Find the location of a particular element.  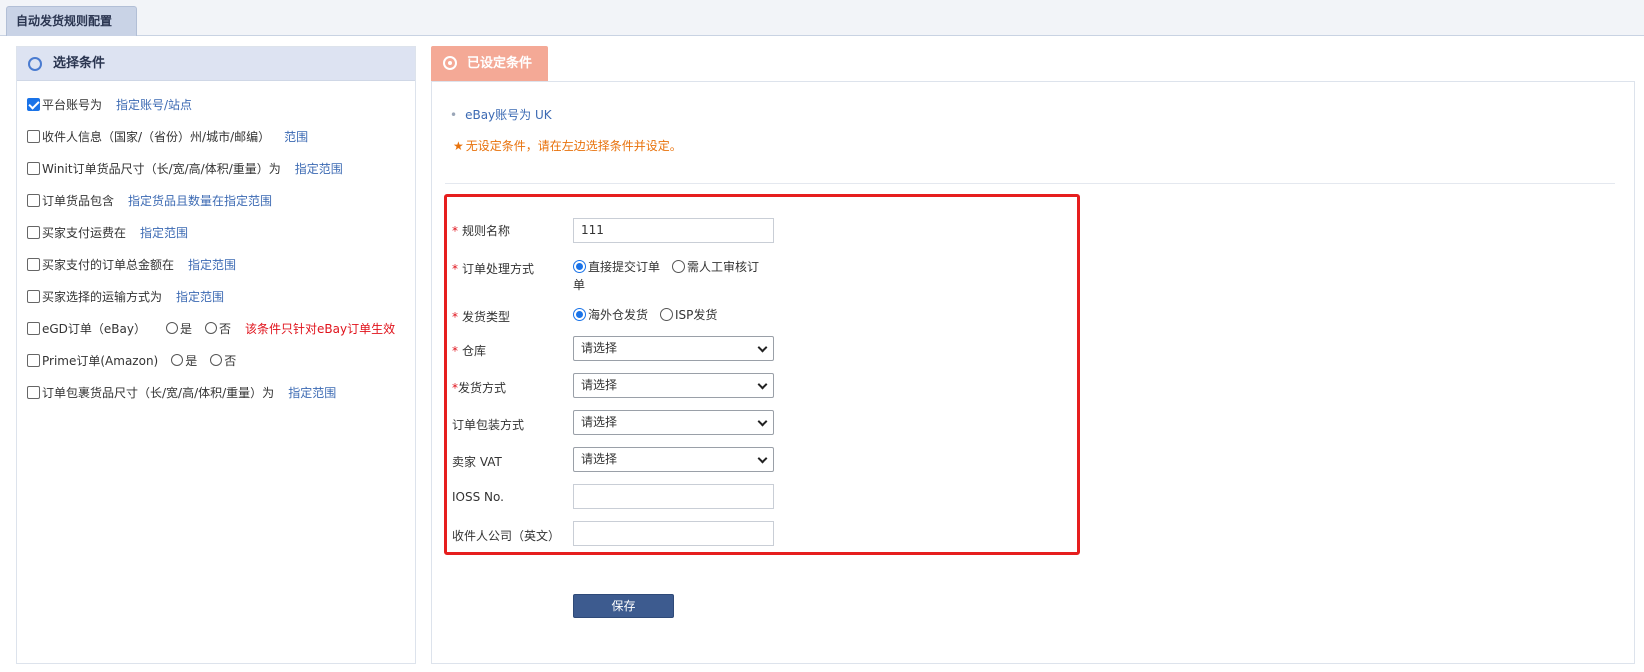

condition-item-prime: Prime订单(Amazon) 是 否 is located at coordinates (220, 360).